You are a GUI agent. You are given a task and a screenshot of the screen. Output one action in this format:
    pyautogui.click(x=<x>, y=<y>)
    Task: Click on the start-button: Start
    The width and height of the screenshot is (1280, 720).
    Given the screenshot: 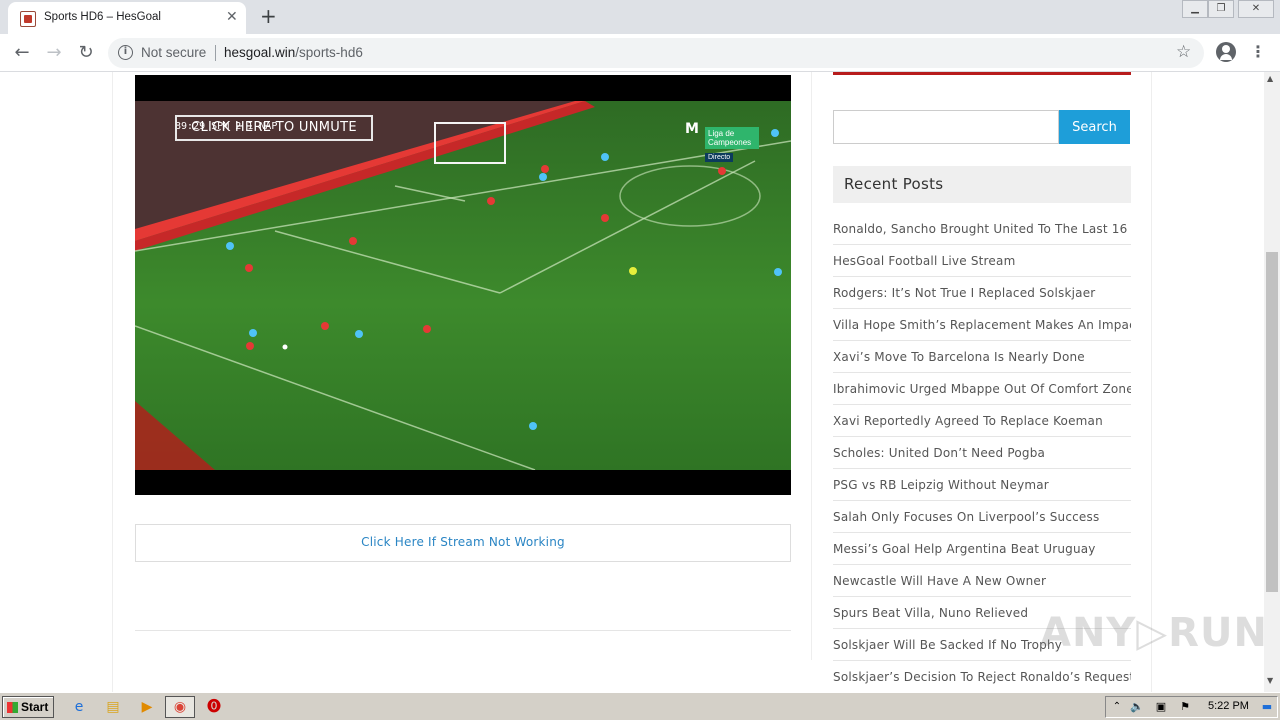 What is the action you would take?
    pyautogui.click(x=28, y=707)
    